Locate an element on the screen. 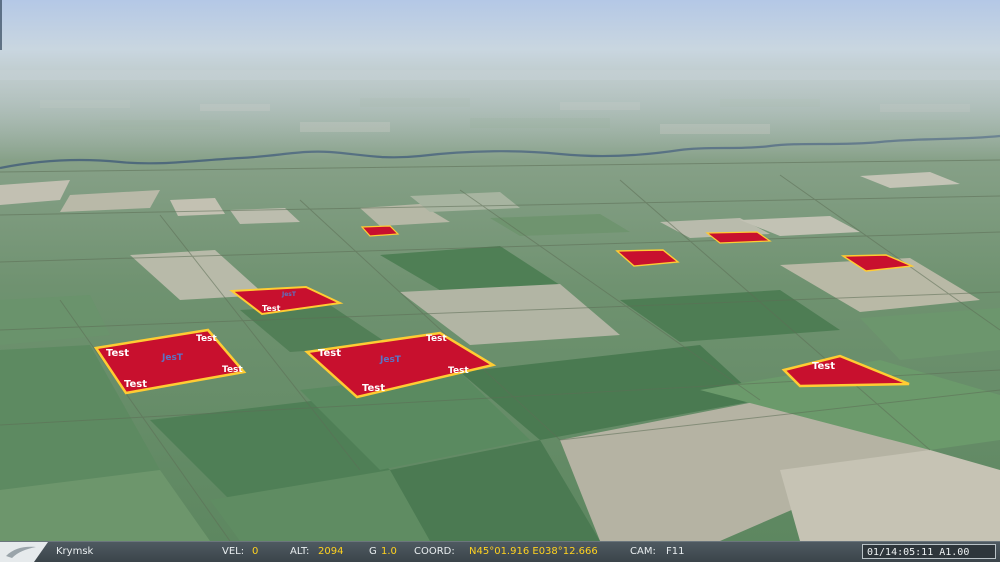 The image size is (1000, 562). vel-label: VEL: is located at coordinates (233, 551).